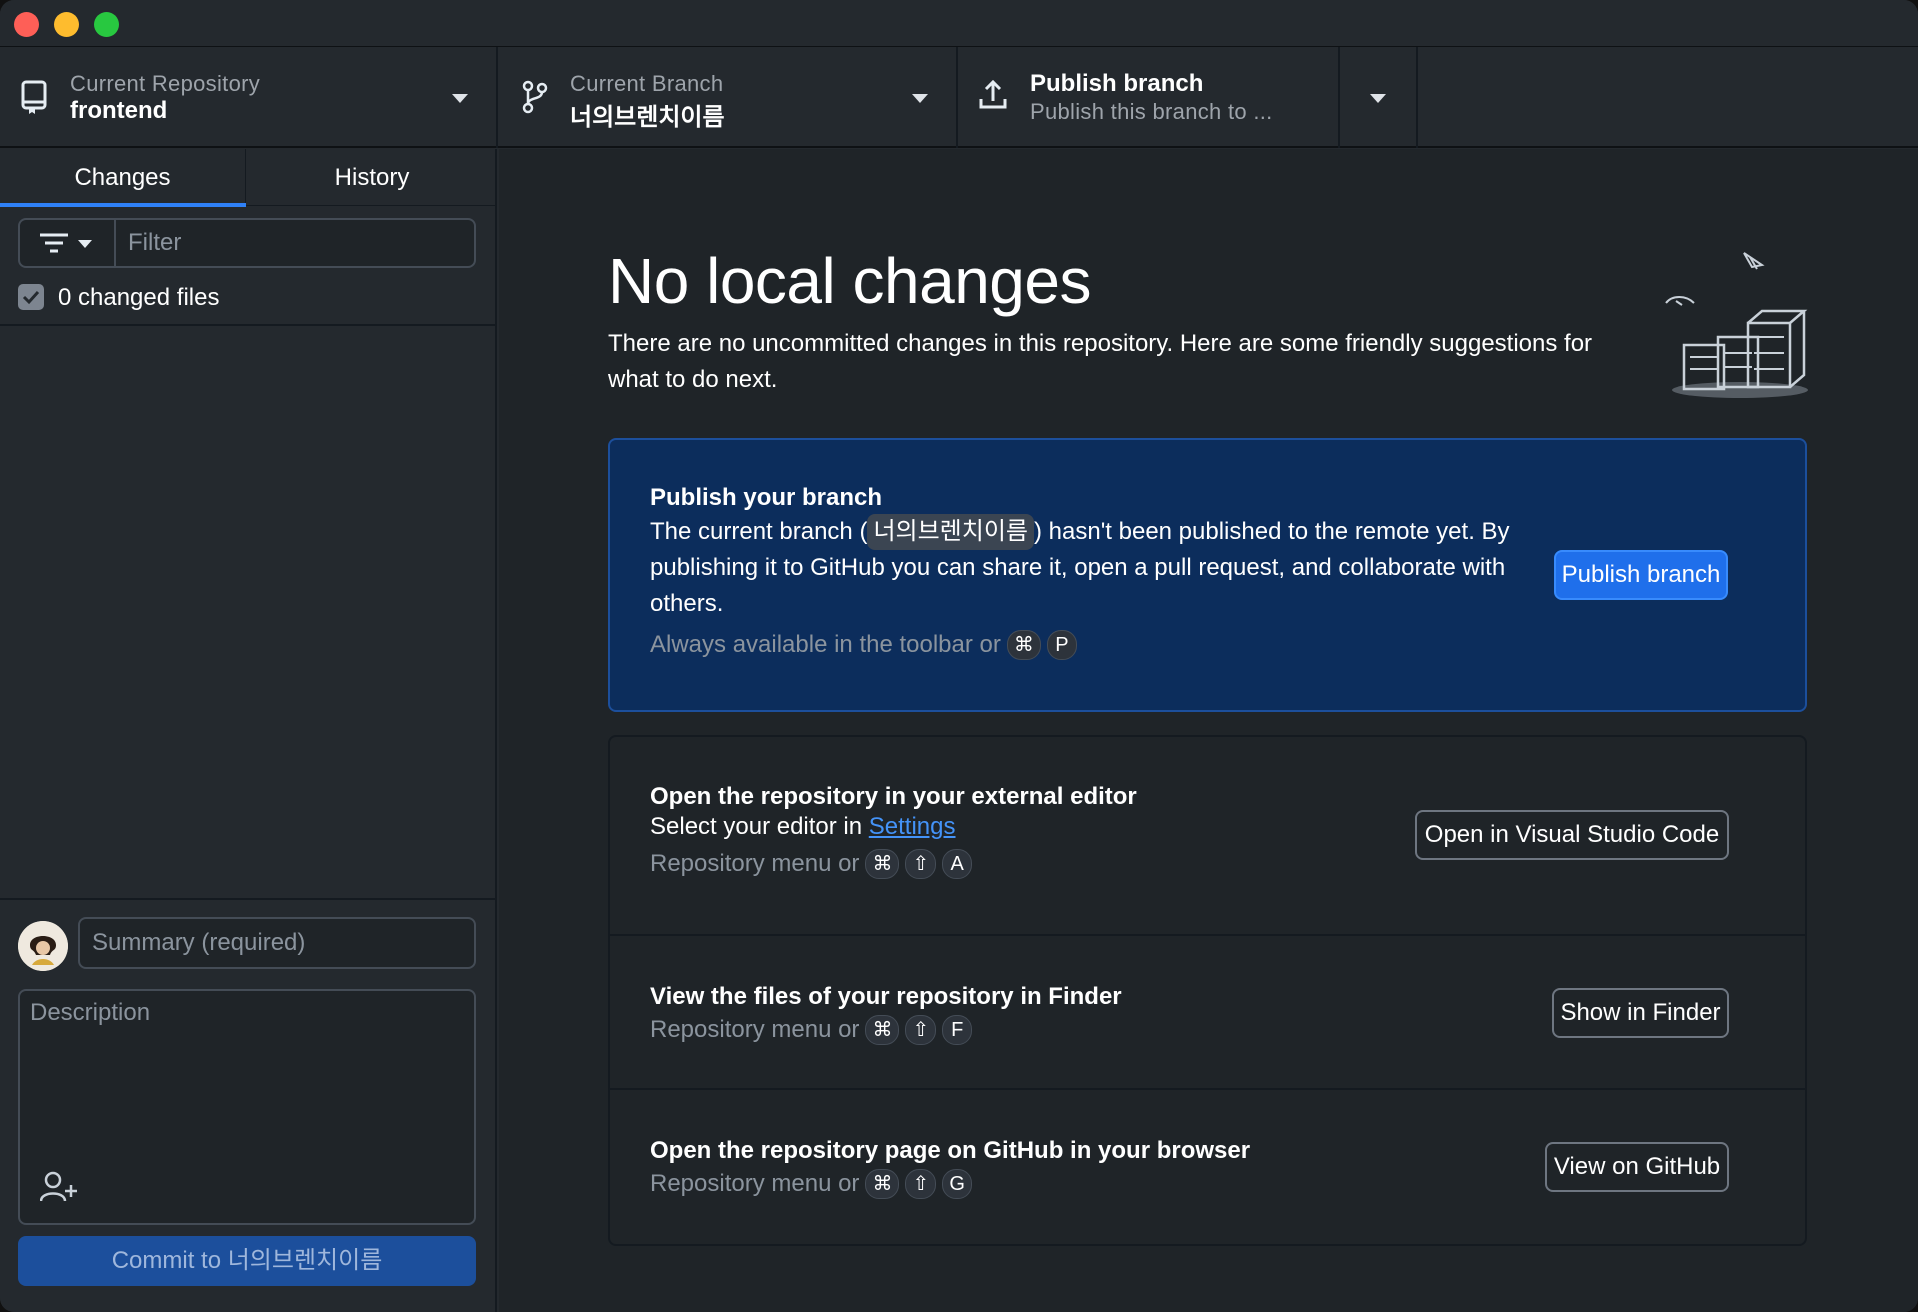 Image resolution: width=1918 pixels, height=1312 pixels. What do you see at coordinates (66, 24) in the screenshot?
I see `minimize-window-button` at bounding box center [66, 24].